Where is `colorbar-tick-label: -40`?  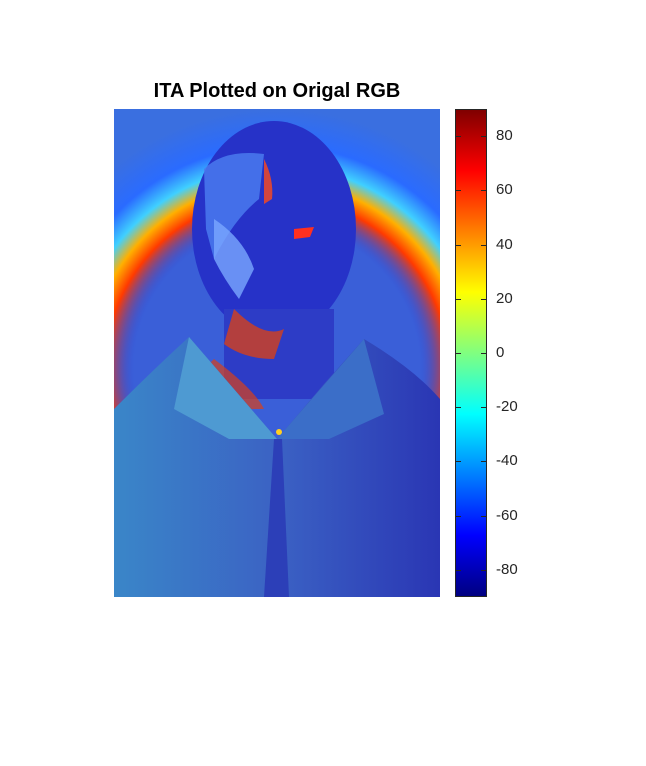
colorbar-tick-label: -40 is located at coordinates (507, 461).